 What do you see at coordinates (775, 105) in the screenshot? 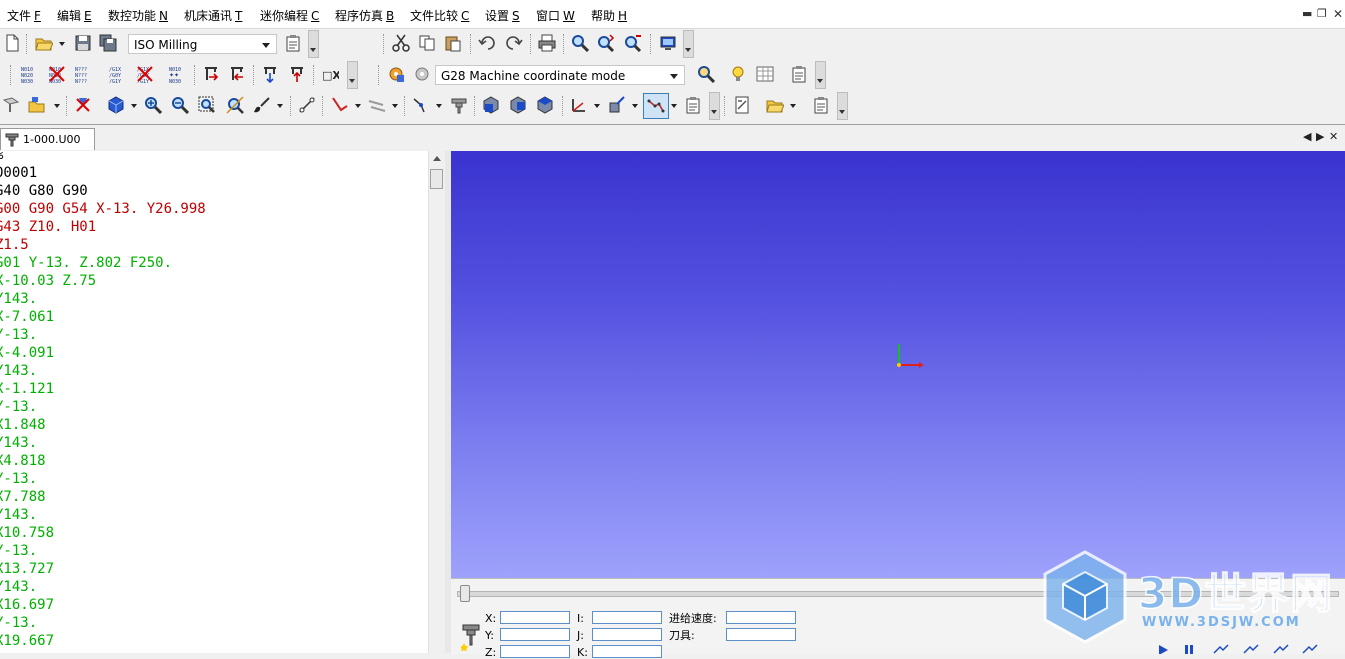
I see `open-project-button` at bounding box center [775, 105].